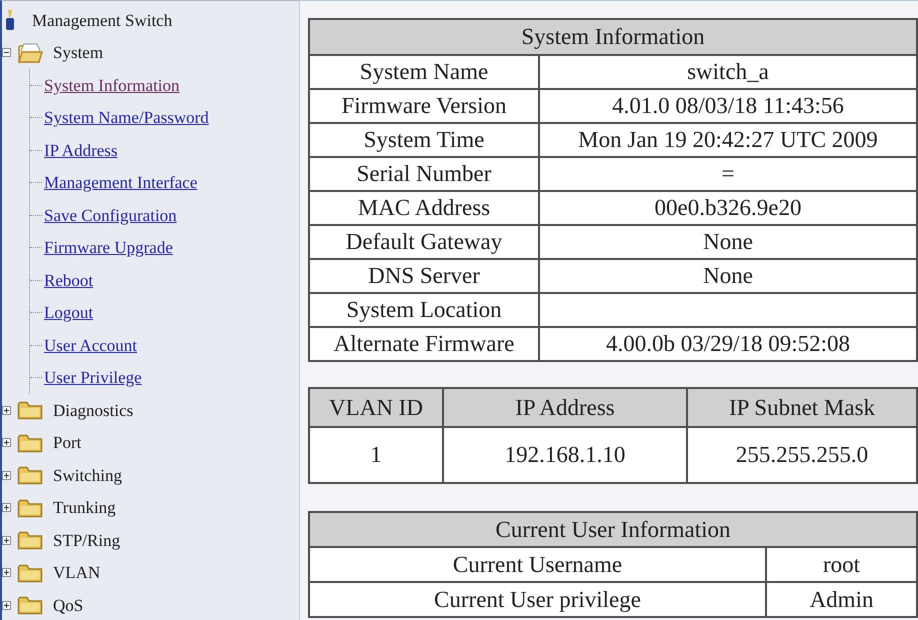  Describe the element at coordinates (424, 242) in the screenshot. I see `table-label-cell: Default Gateway` at that location.